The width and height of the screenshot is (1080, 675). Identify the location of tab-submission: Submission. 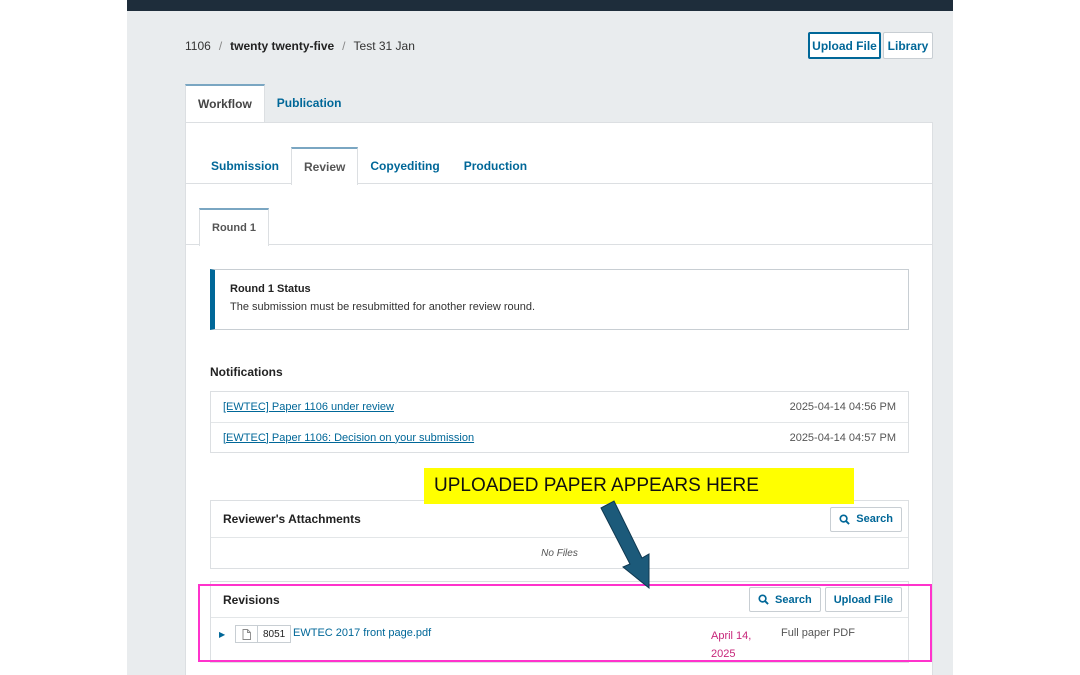
(245, 165).